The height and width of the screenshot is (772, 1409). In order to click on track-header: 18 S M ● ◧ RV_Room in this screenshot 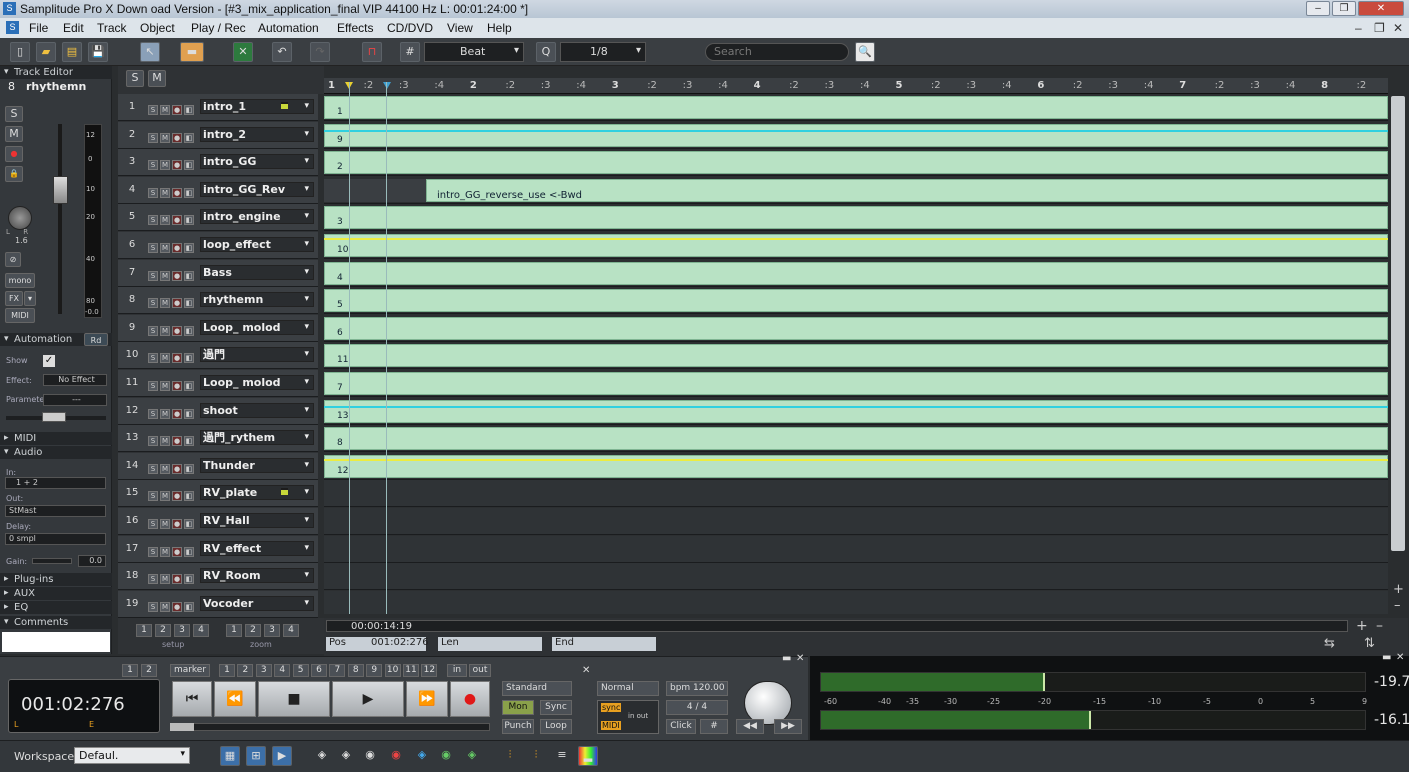, I will do `click(218, 577)`.